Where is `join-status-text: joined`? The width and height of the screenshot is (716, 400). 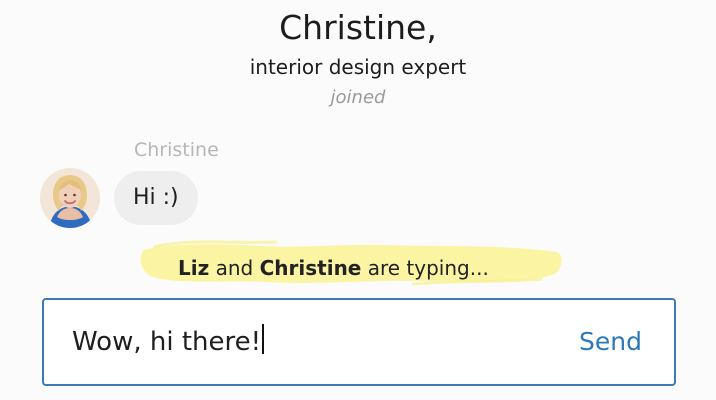
join-status-text: joined is located at coordinates (358, 97).